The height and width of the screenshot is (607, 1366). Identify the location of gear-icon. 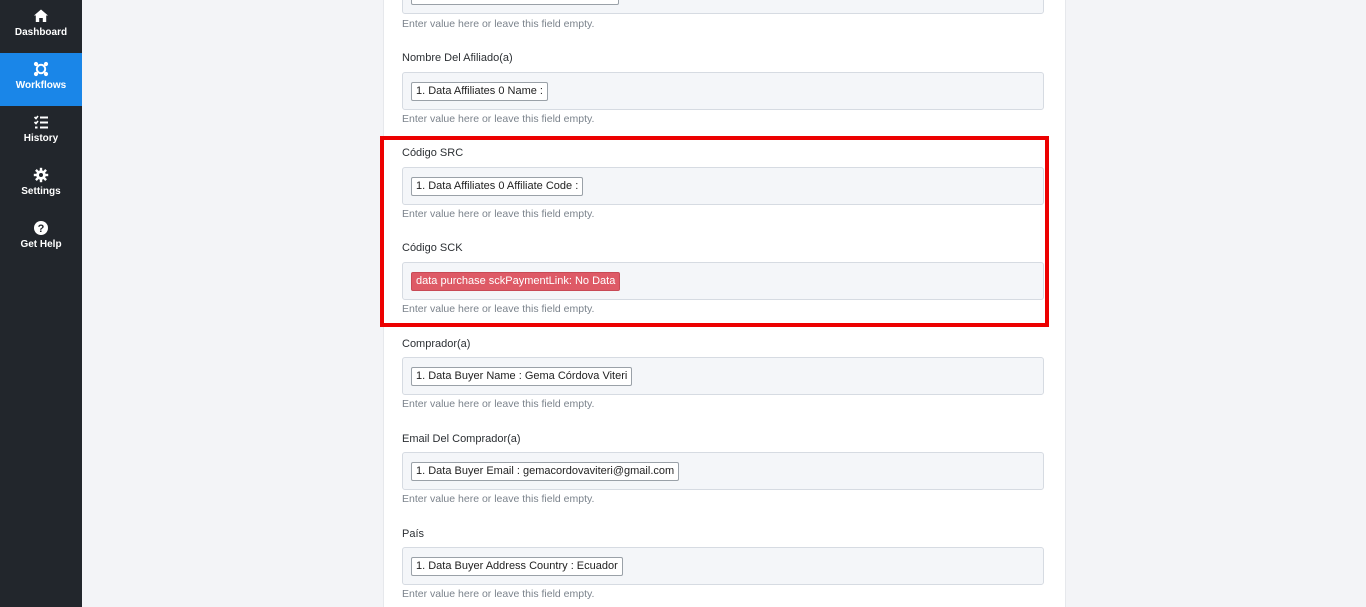
(41, 175).